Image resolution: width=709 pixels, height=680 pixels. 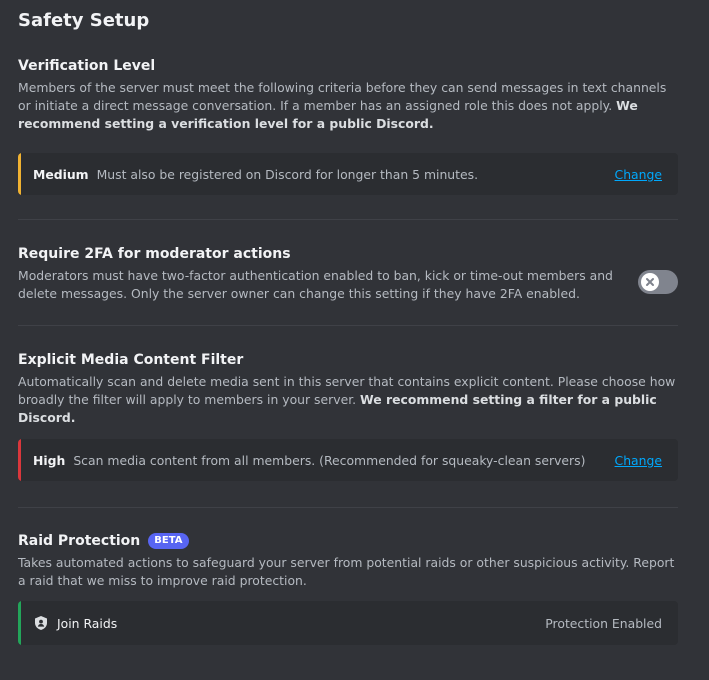 What do you see at coordinates (348, 623) in the screenshot?
I see `join-raids-card: Join Raids Protection Enabled` at bounding box center [348, 623].